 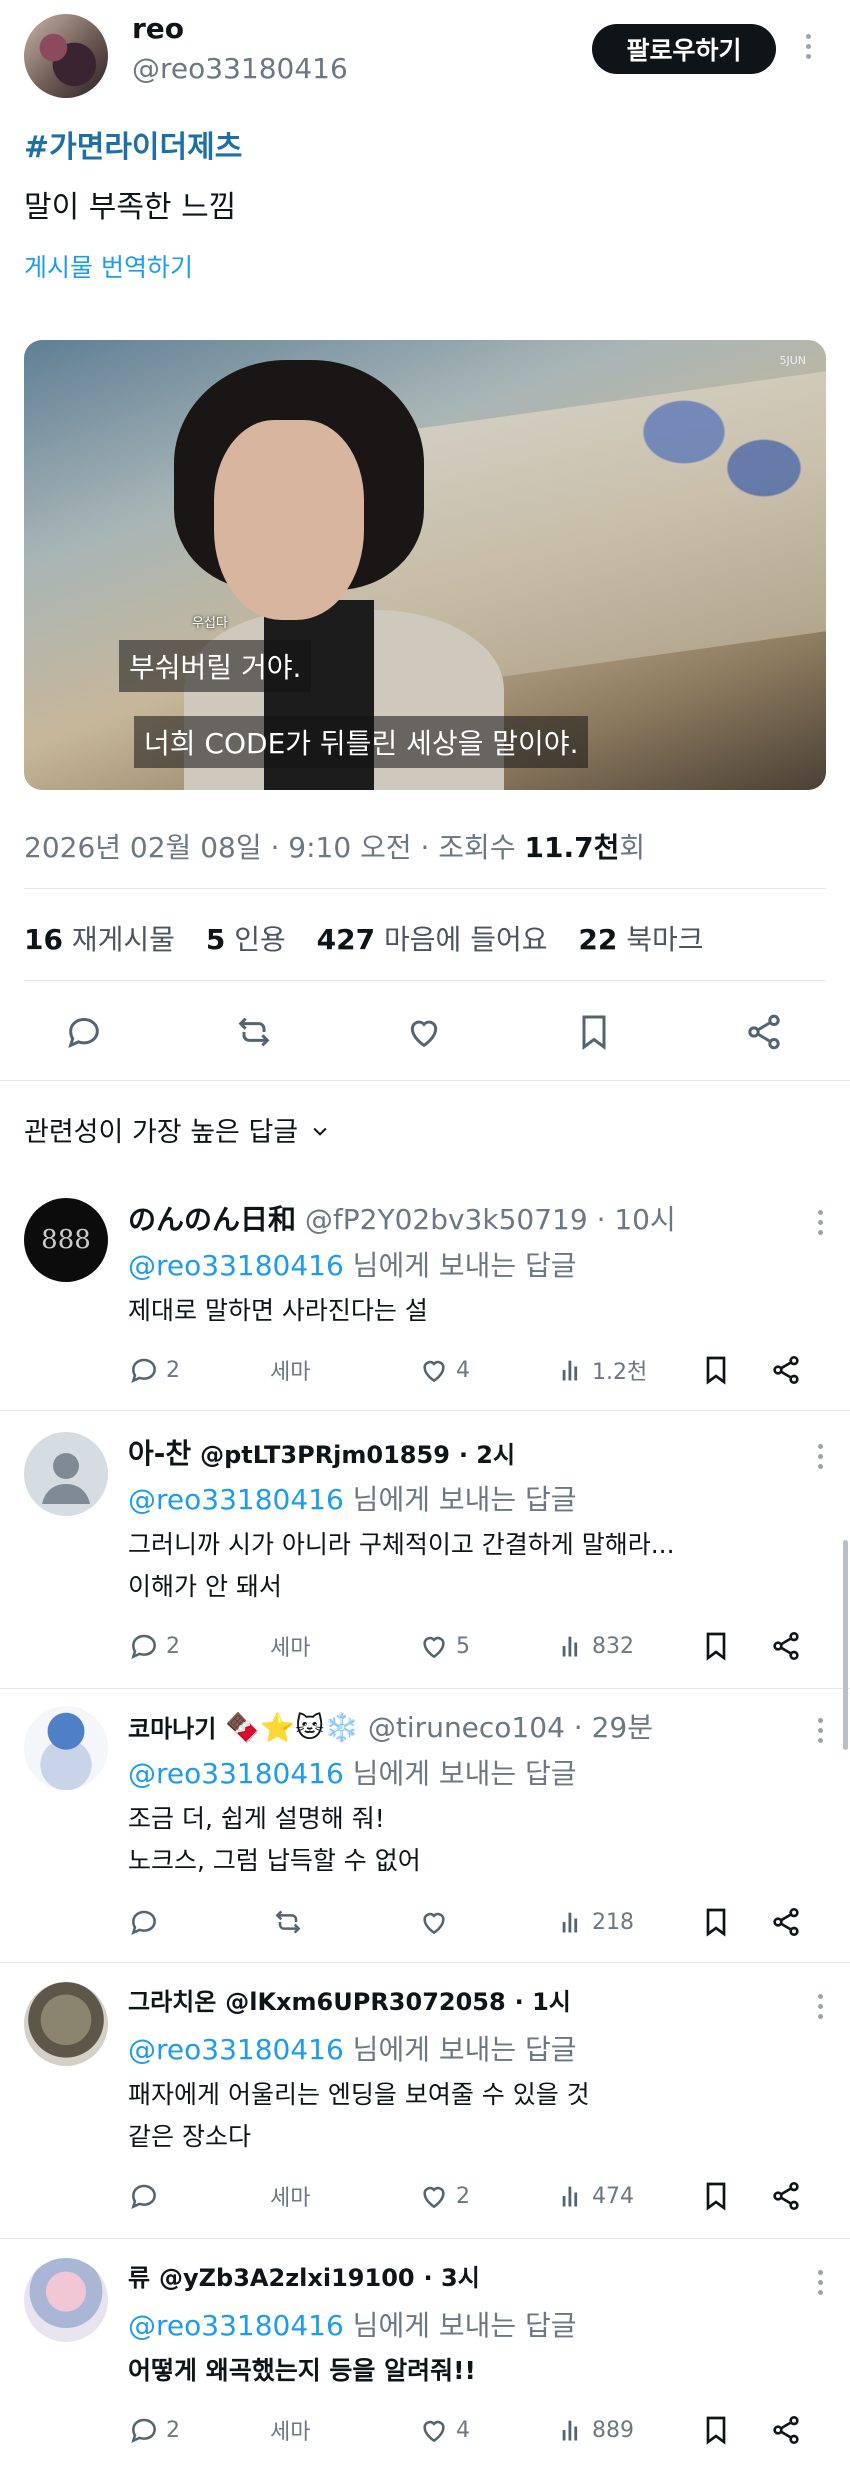 I want to click on reply-sort-dropdown: 관련성이 가장 높은 답글, so click(x=177, y=1129).